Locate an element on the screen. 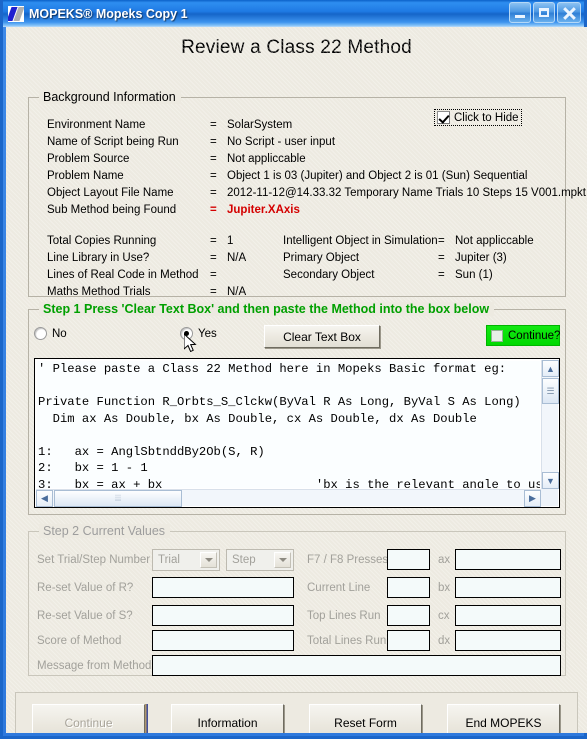 Image resolution: width=587 pixels, height=739 pixels. row-eq-2: = is located at coordinates (213, 159).